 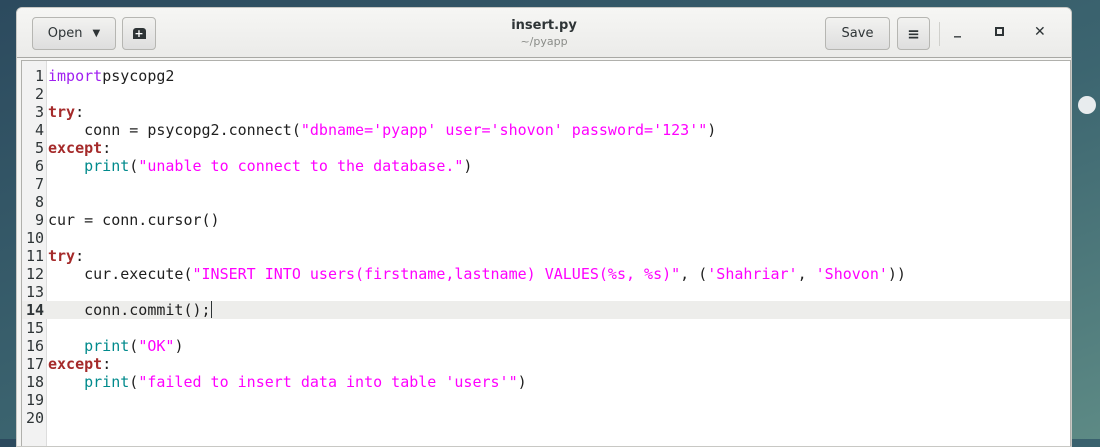 What do you see at coordinates (546, 310) in the screenshot?
I see `code-line: 14 conn.commit();` at bounding box center [546, 310].